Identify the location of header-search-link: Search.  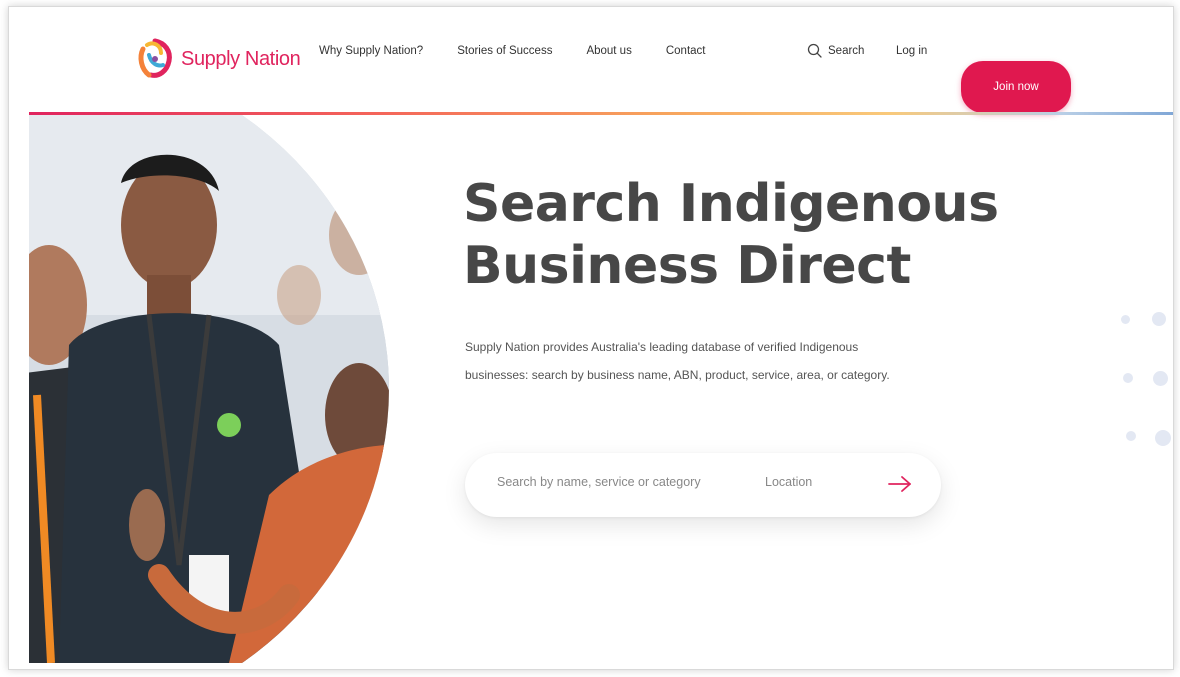
(835, 50).